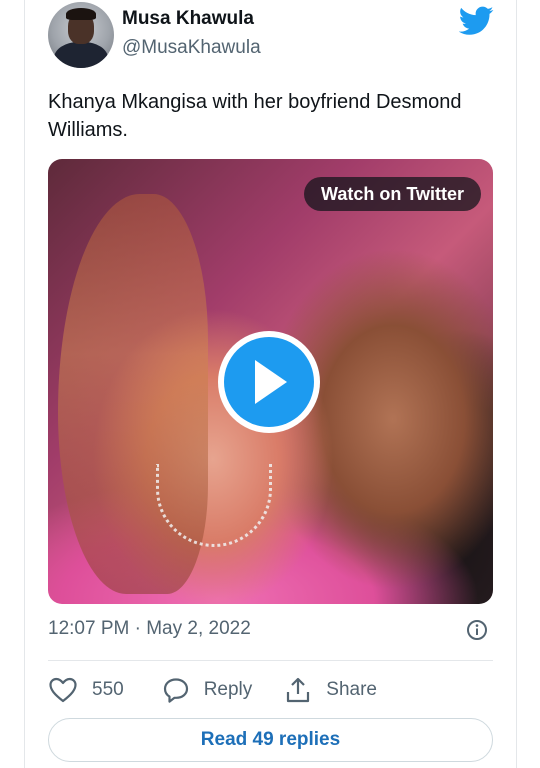 This screenshot has width=540, height=768. I want to click on action-bar: 550 Reply Share, so click(212, 690).